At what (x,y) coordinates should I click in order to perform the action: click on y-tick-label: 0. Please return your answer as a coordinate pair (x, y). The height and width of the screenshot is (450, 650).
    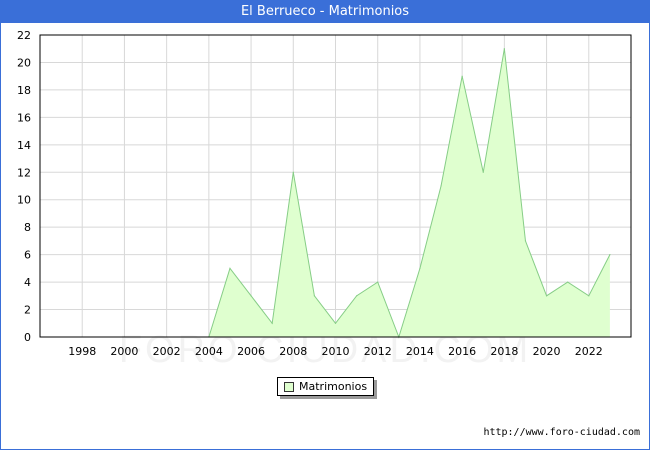
    Looking at the image, I should click on (27, 337).